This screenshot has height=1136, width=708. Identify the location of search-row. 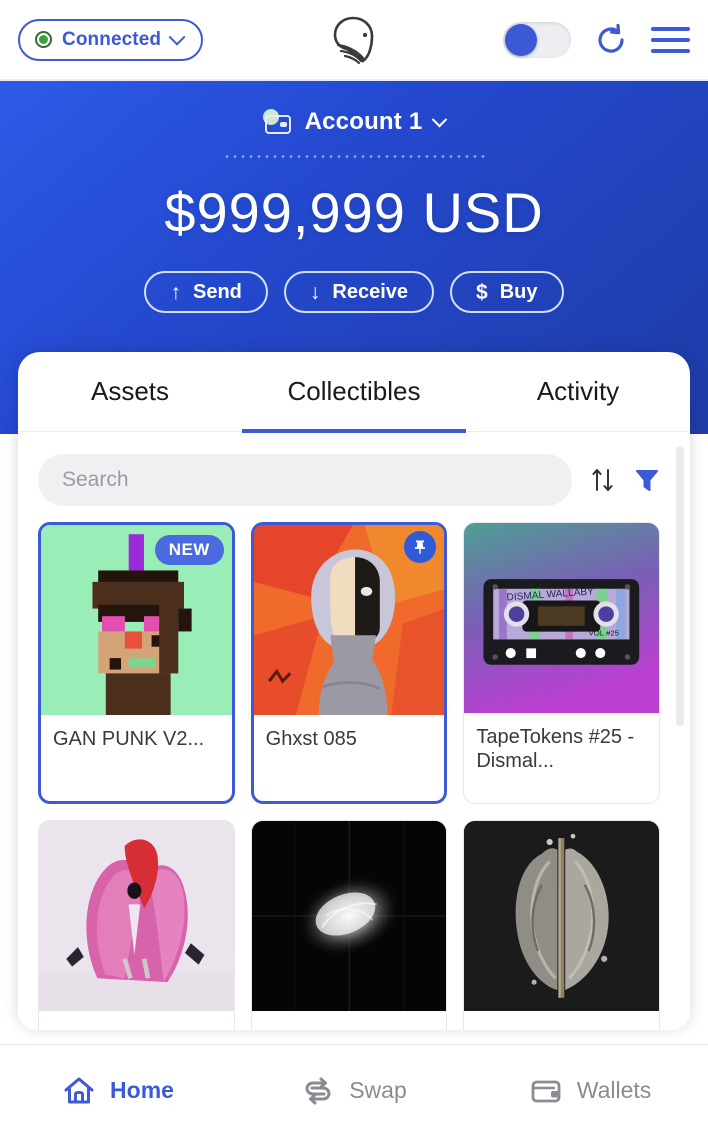
(354, 477).